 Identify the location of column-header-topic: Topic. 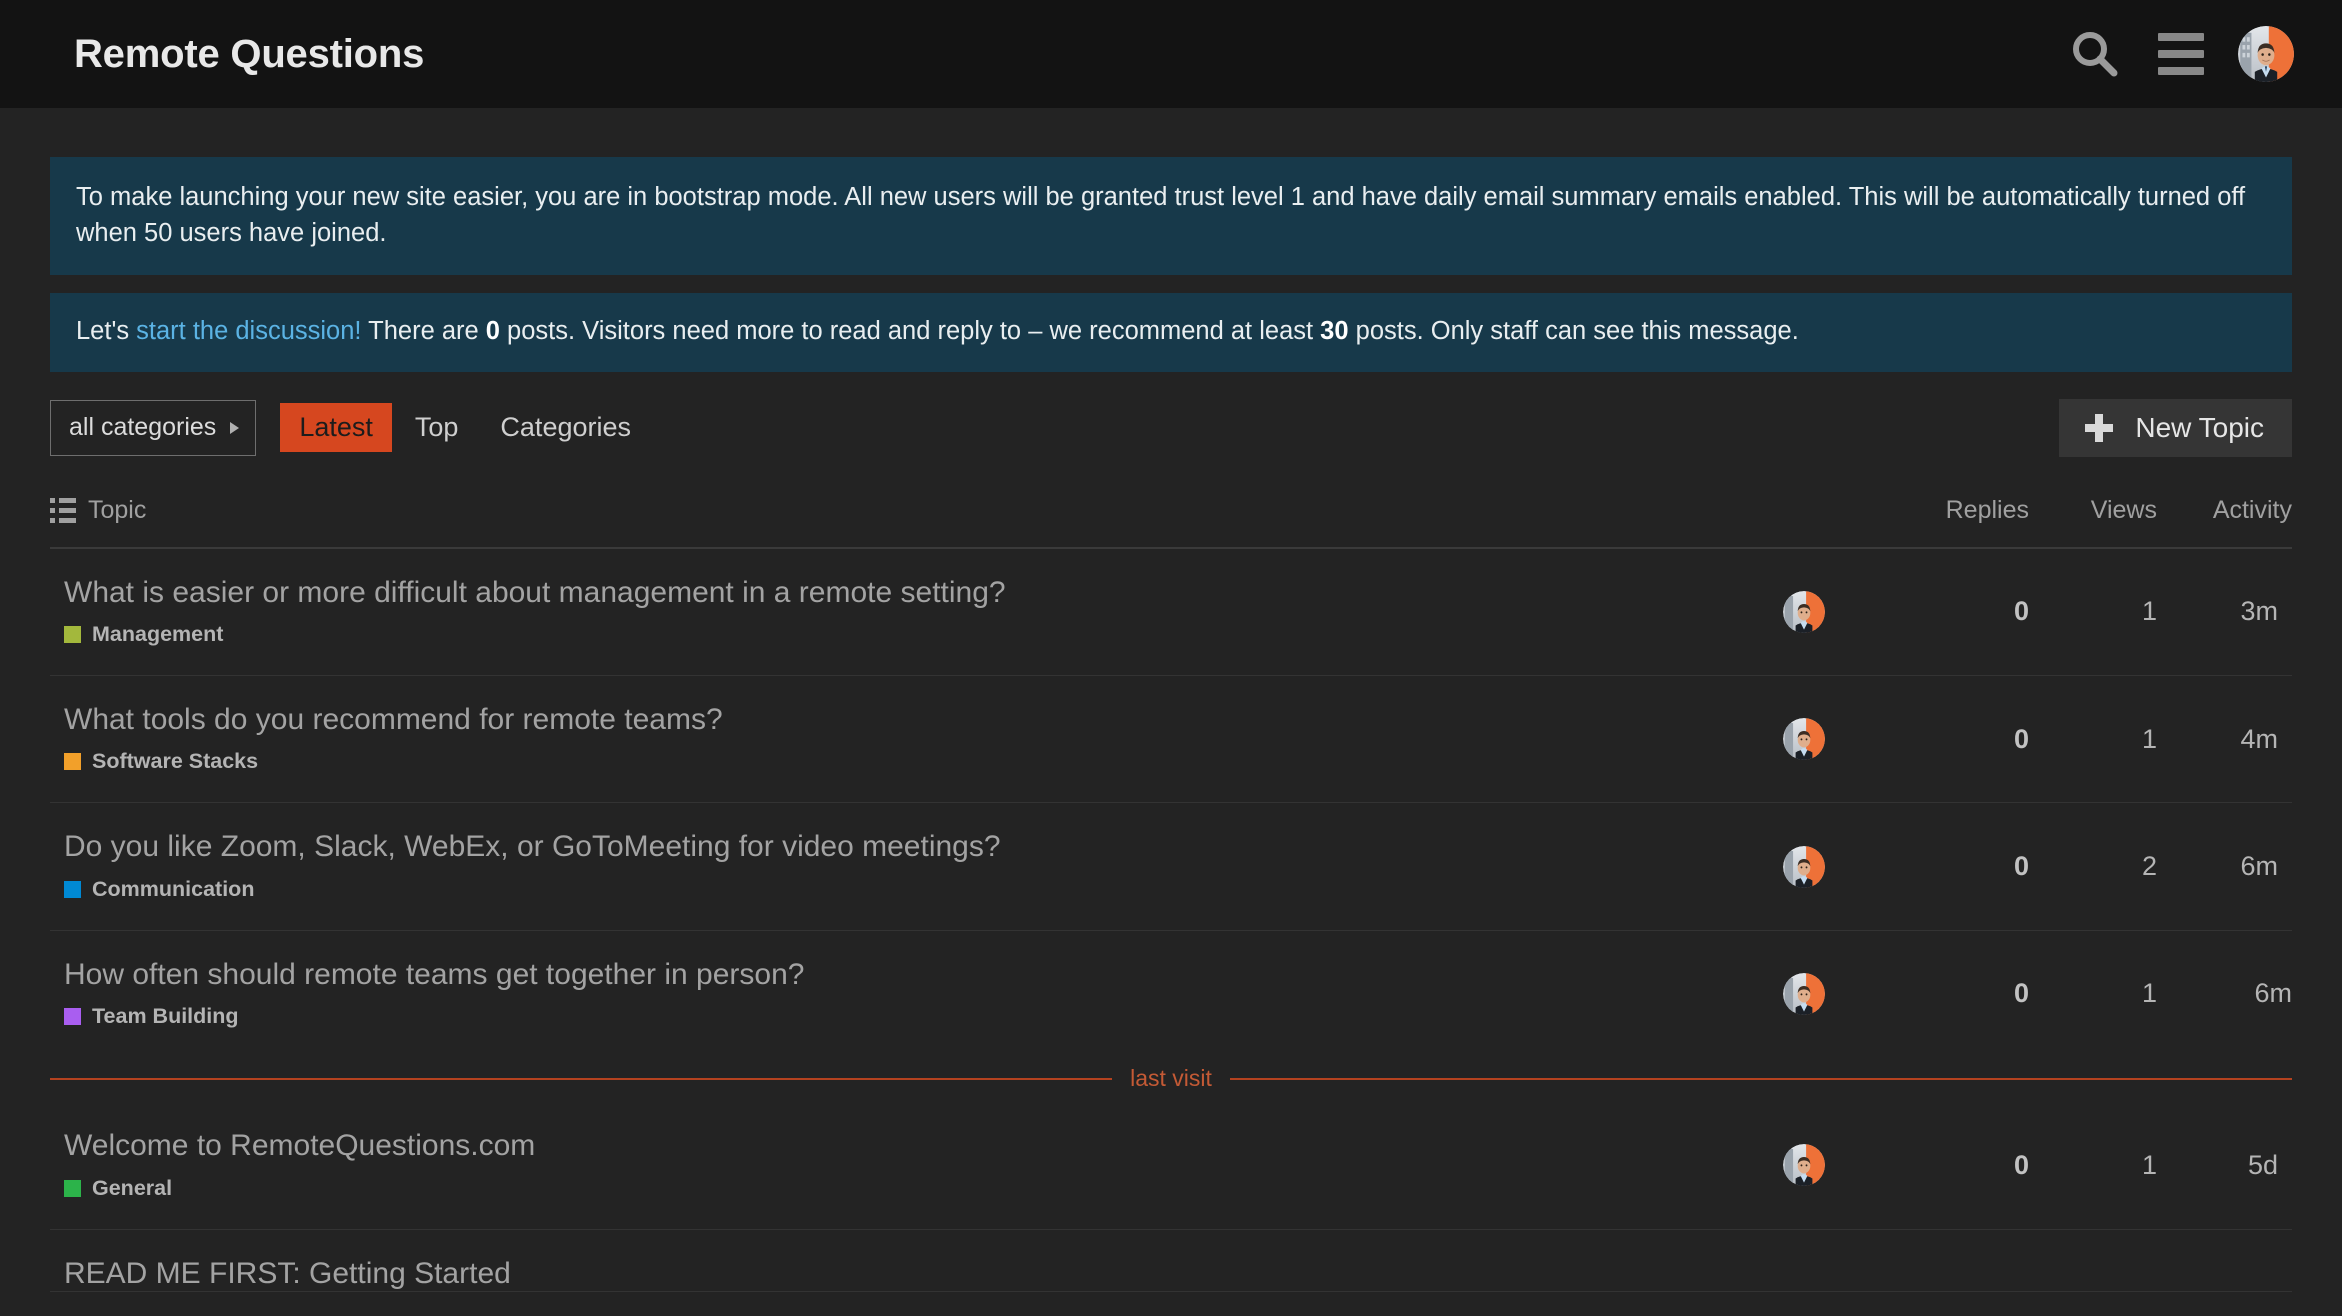
(889, 514).